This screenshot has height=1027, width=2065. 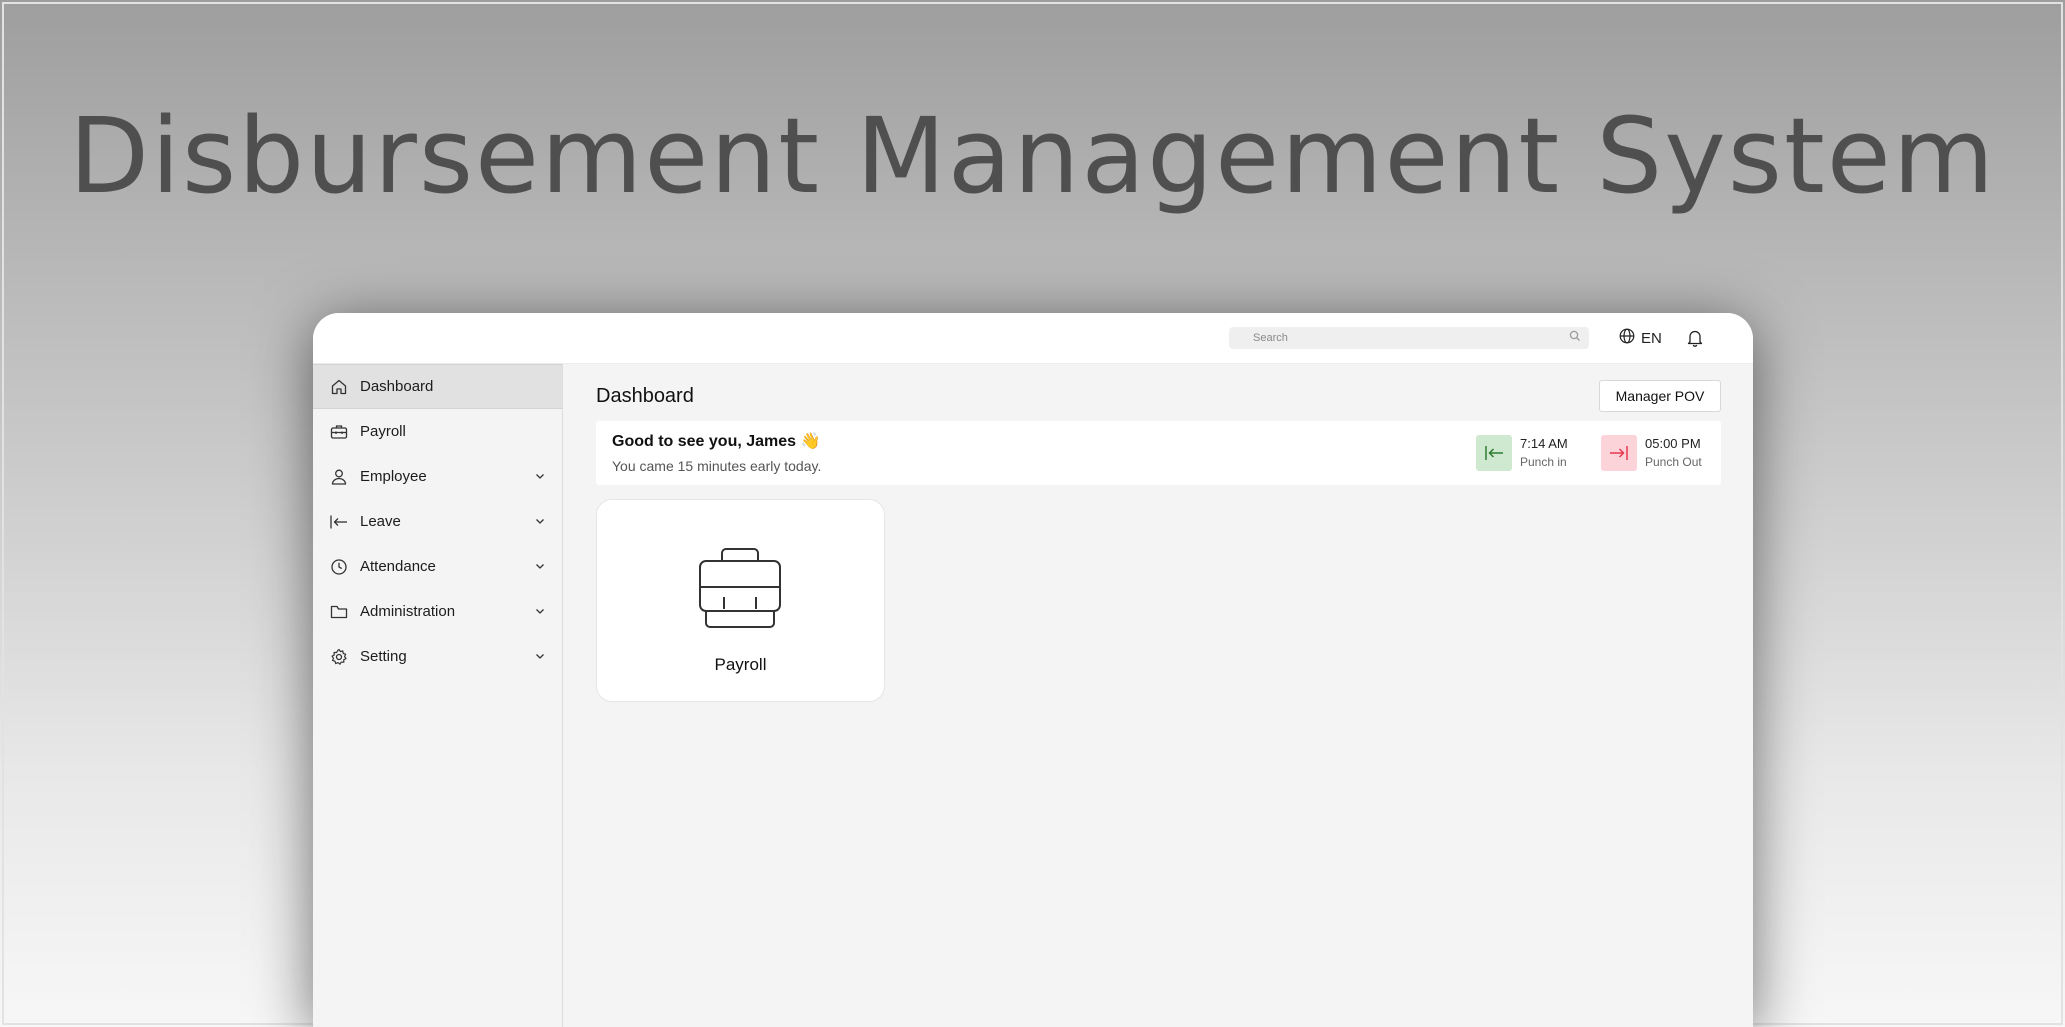 What do you see at coordinates (1032, 156) in the screenshot?
I see `hero-title: Disbursement Management System` at bounding box center [1032, 156].